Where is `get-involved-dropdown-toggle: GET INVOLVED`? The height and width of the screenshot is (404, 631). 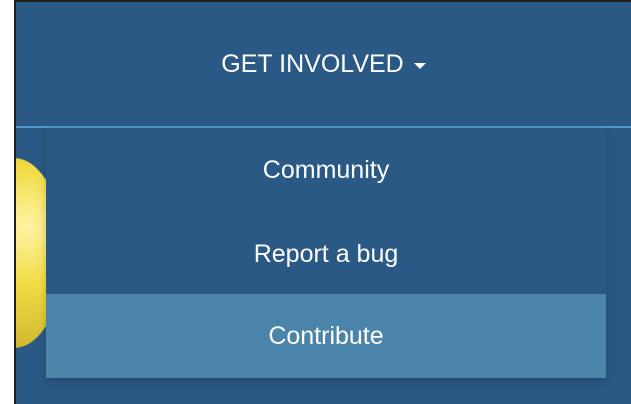 get-involved-dropdown-toggle: GET INVOLVED is located at coordinates (323, 64).